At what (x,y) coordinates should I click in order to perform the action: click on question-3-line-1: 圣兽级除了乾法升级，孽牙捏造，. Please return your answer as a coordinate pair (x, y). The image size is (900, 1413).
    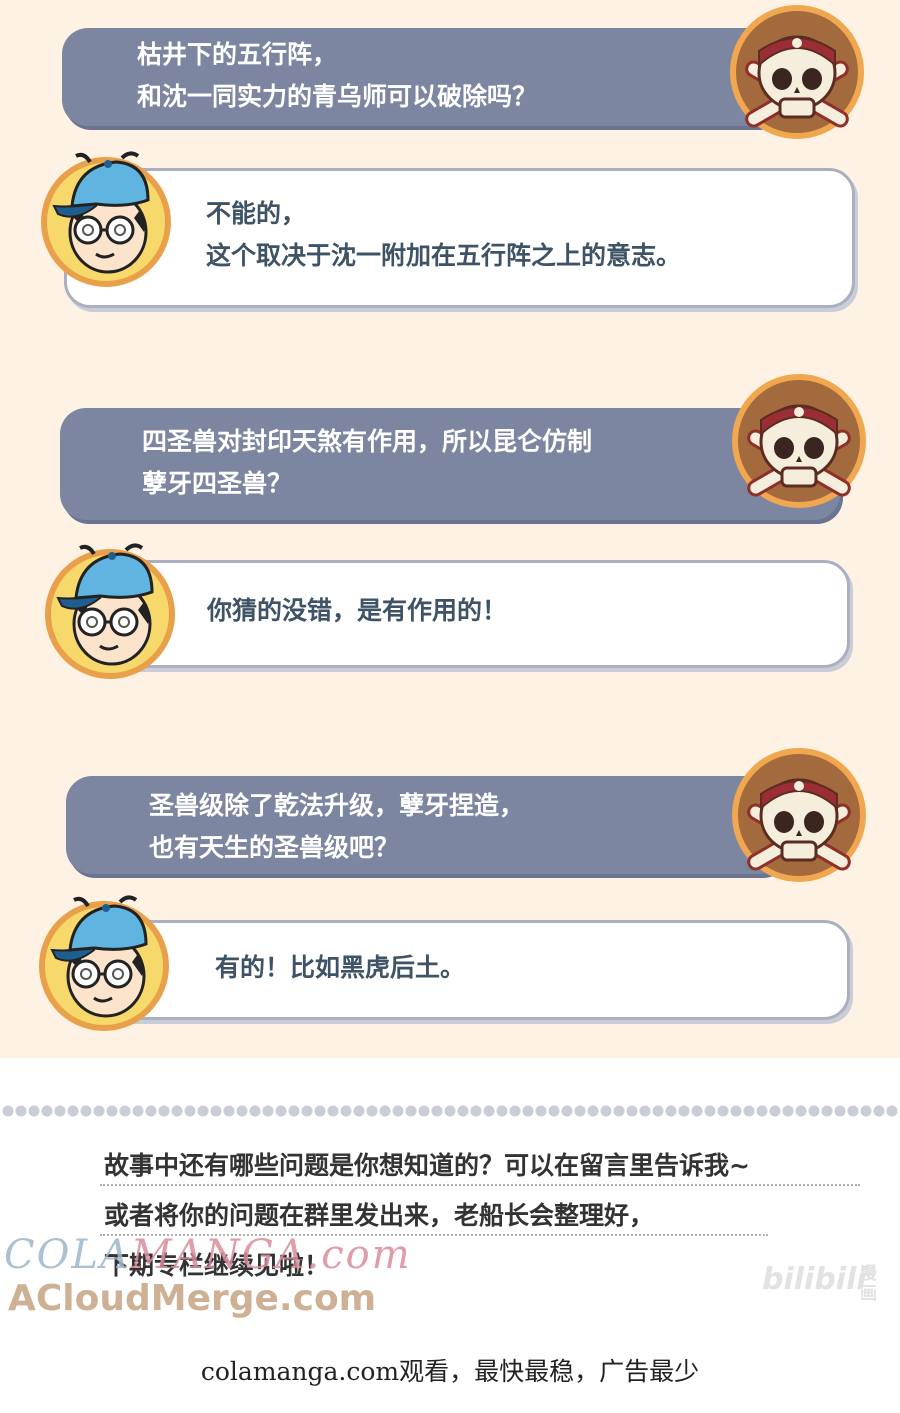
    Looking at the image, I should click on (337, 805).